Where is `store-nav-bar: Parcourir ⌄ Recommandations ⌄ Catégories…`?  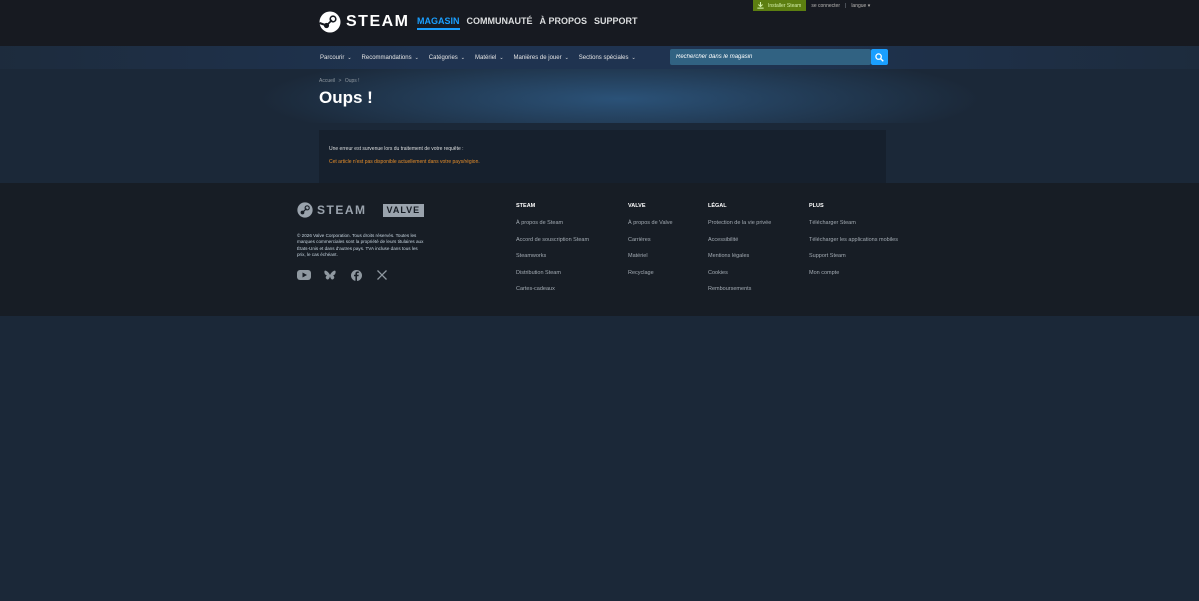 store-nav-bar: Parcourir ⌄ Recommandations ⌄ Catégories… is located at coordinates (599, 57).